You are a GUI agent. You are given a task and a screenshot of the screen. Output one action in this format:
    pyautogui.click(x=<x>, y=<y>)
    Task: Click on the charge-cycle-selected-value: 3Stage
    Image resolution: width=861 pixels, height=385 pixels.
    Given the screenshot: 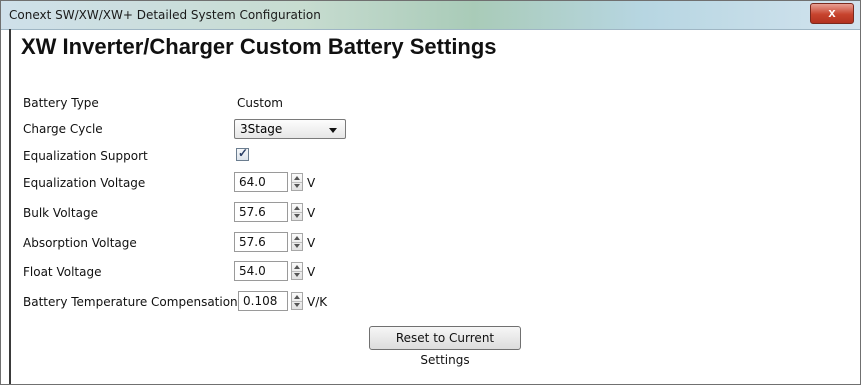 What is the action you would take?
    pyautogui.click(x=261, y=129)
    